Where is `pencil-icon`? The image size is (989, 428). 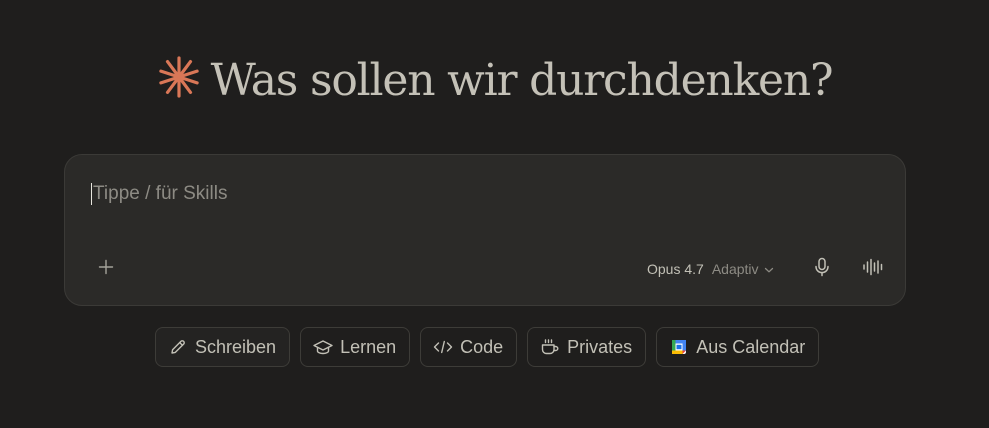
pencil-icon is located at coordinates (178, 347).